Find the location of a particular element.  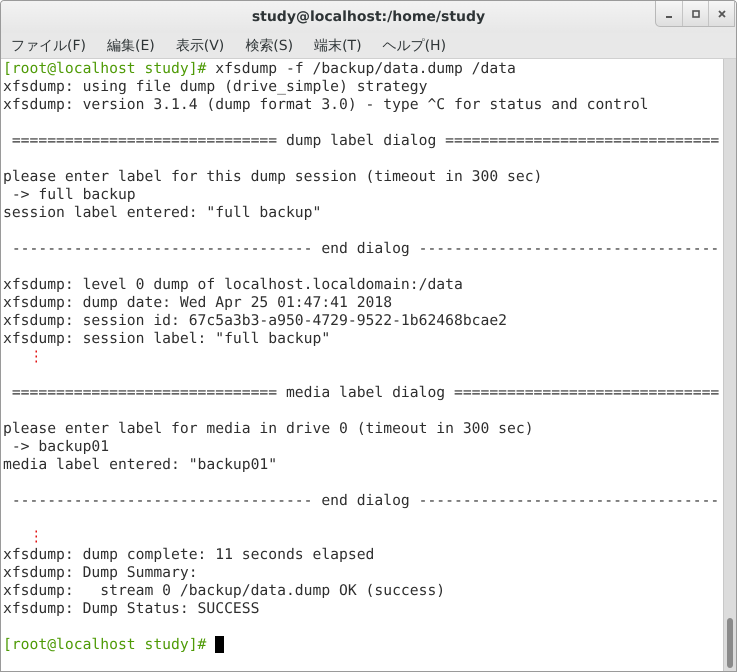

menu-item: 表示(V) is located at coordinates (200, 45).